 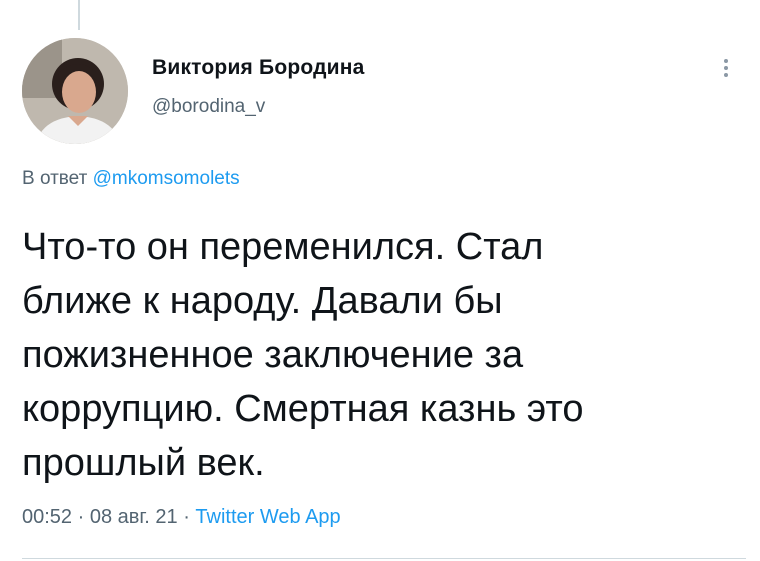 I want to click on author-display-name: Виктория Бородина, so click(x=258, y=68).